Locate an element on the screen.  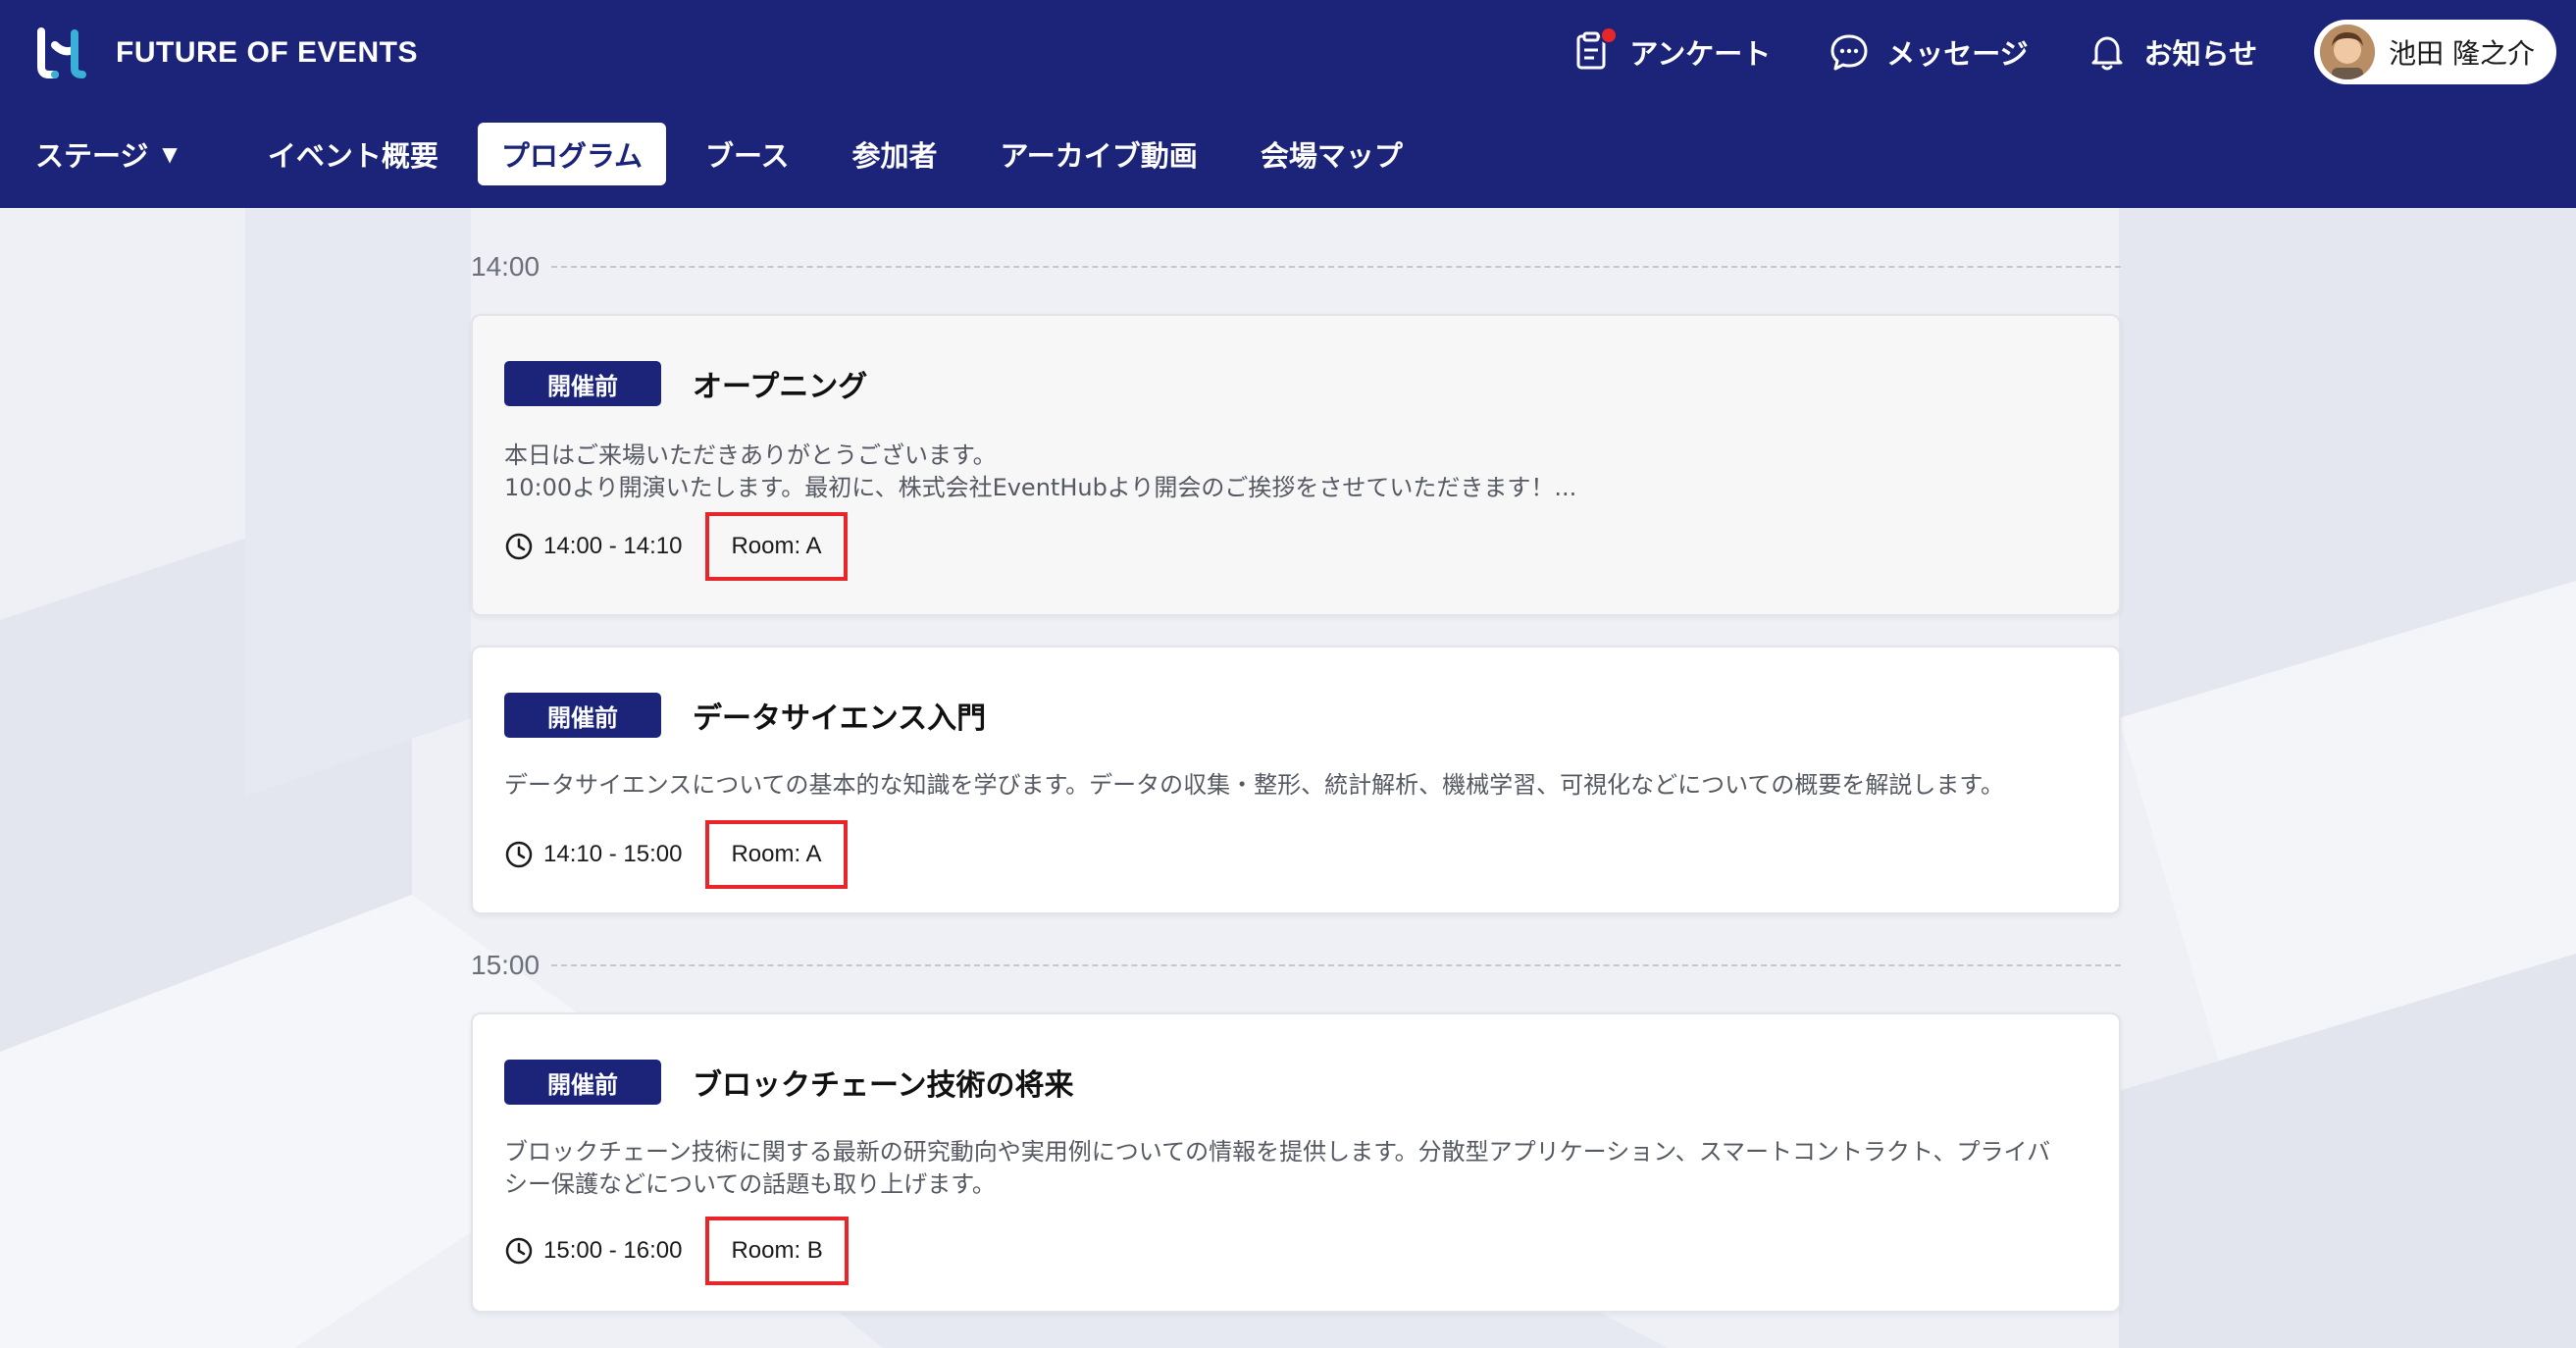
session-header: 開催前 ブロックチェーン技術の将来 is located at coordinates (789, 1083).